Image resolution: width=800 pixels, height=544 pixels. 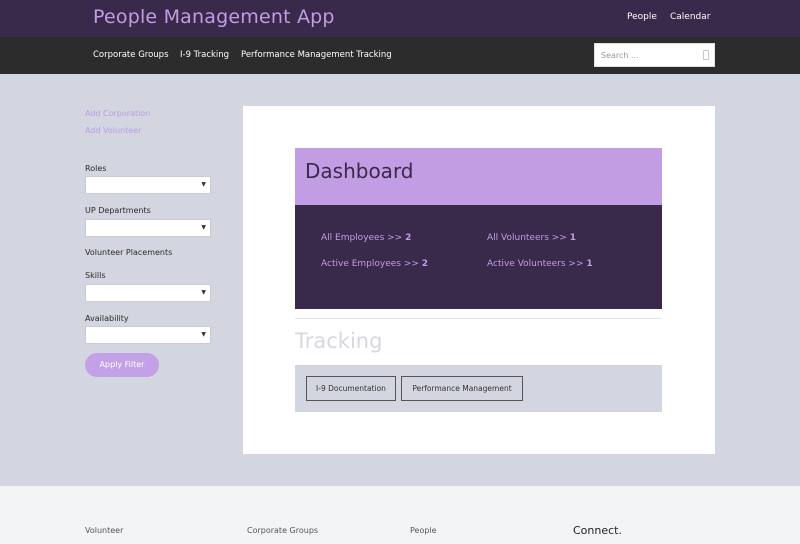 I want to click on footer, so click(x=400, y=515).